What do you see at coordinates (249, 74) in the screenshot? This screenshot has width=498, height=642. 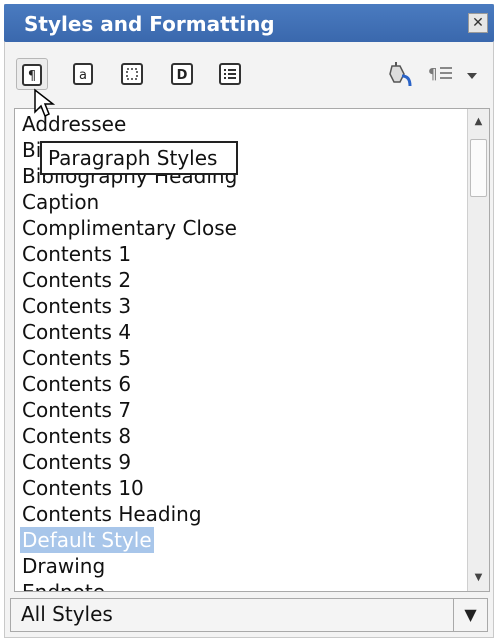 I see `style-family-toolbar: ¶ a D ¶` at bounding box center [249, 74].